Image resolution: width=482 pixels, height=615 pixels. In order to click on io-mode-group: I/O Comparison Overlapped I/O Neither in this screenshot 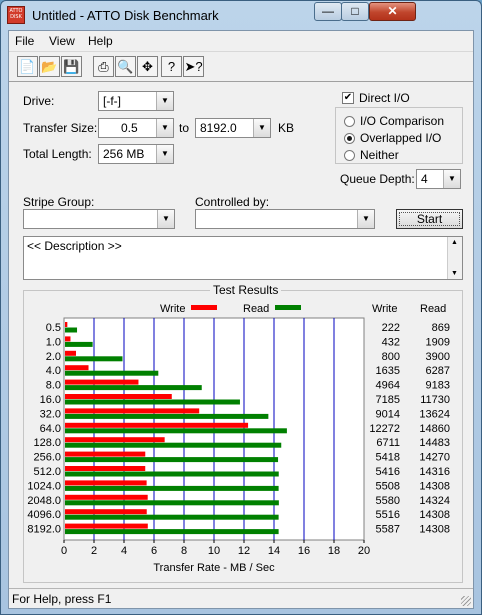, I will do `click(399, 135)`.